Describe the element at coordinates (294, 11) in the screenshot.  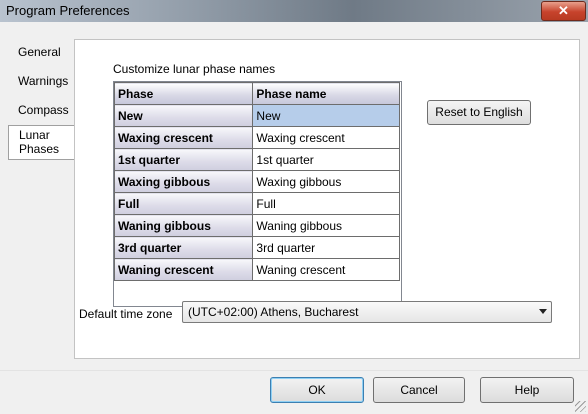
I see `title-bar: Program Preferences ✕` at that location.